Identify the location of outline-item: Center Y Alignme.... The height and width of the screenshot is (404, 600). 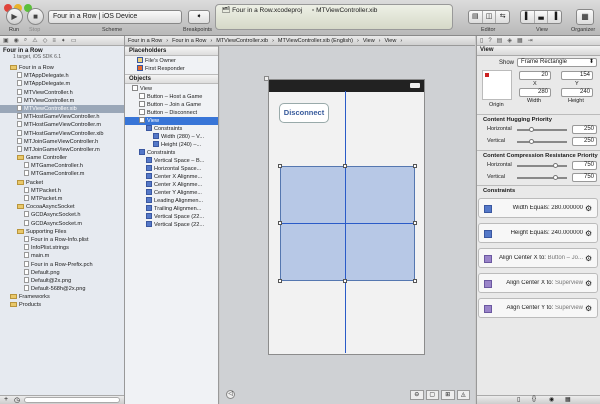
(171, 193).